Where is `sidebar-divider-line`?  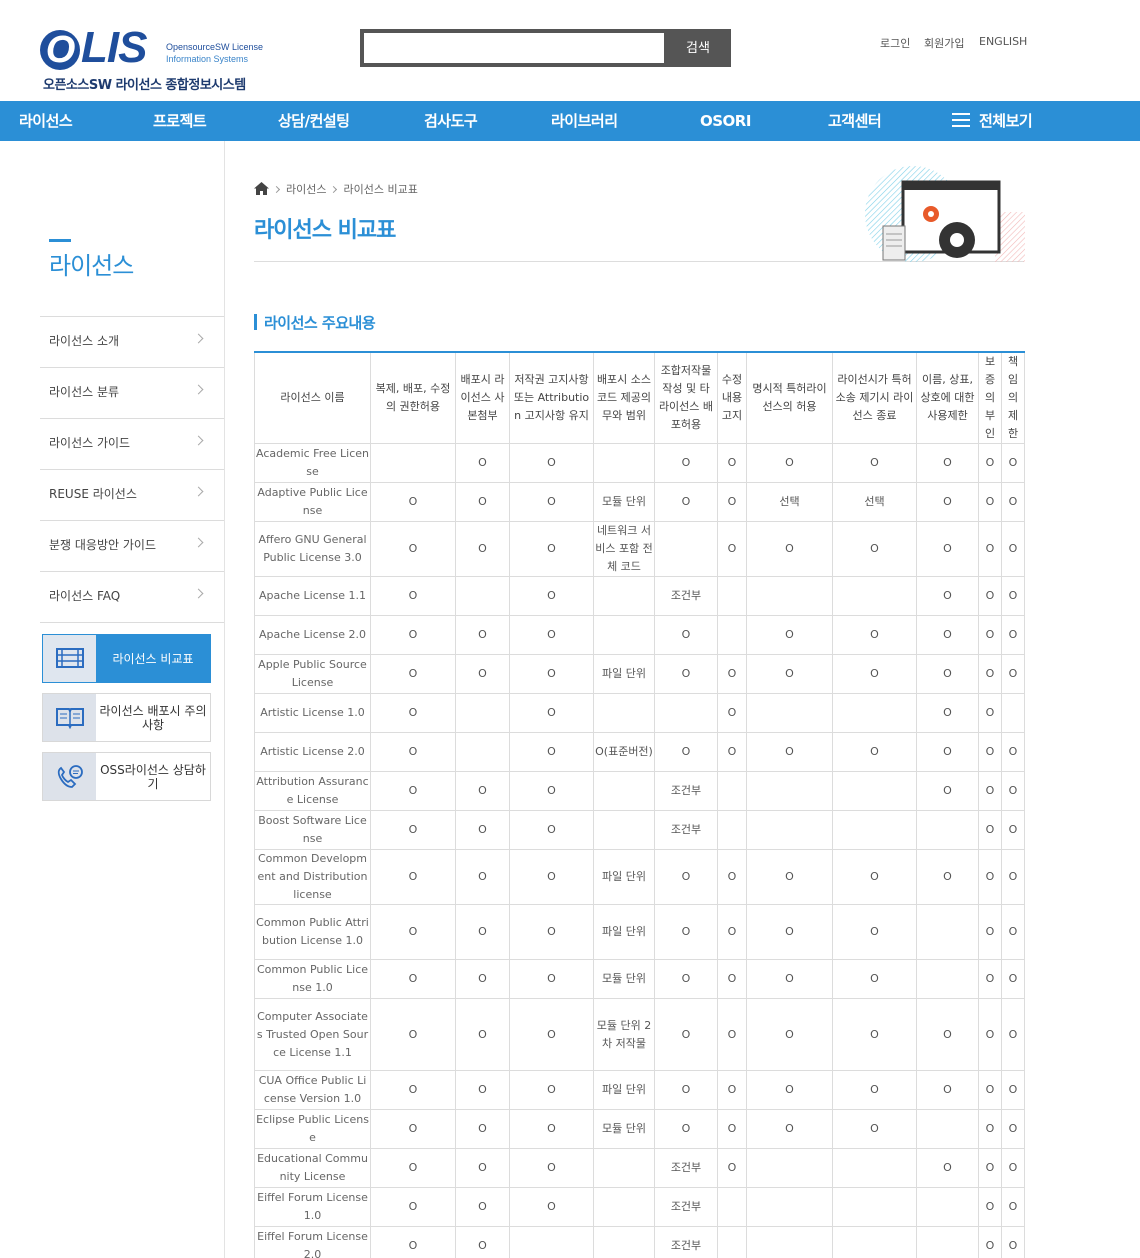 sidebar-divider-line is located at coordinates (132, 622).